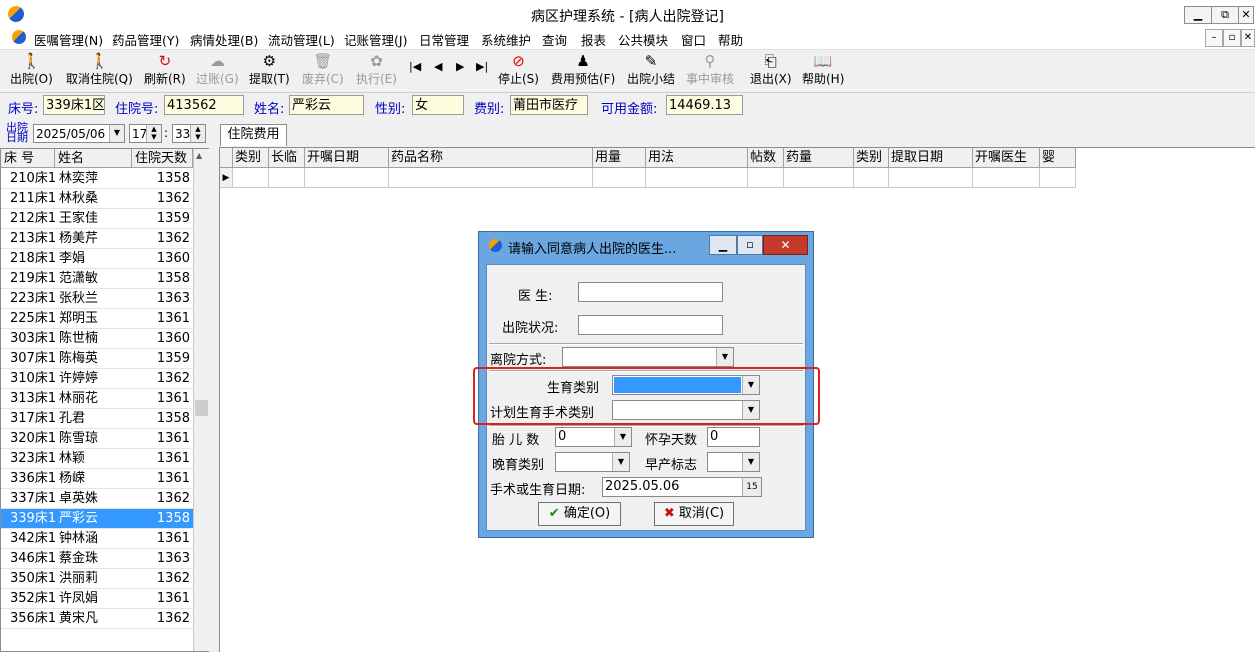 This screenshot has width=1255, height=652. What do you see at coordinates (145, 39) in the screenshot?
I see `menu-item-drug: 药品管理(Y)` at bounding box center [145, 39].